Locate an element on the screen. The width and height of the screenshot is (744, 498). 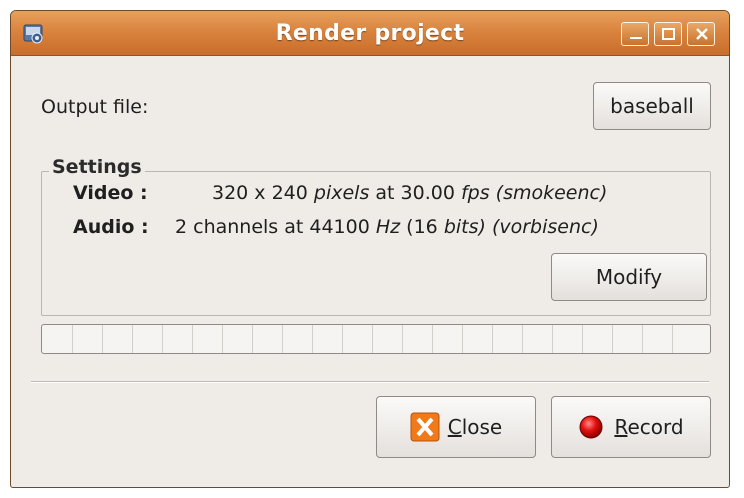
record-button: Record is located at coordinates (631, 427).